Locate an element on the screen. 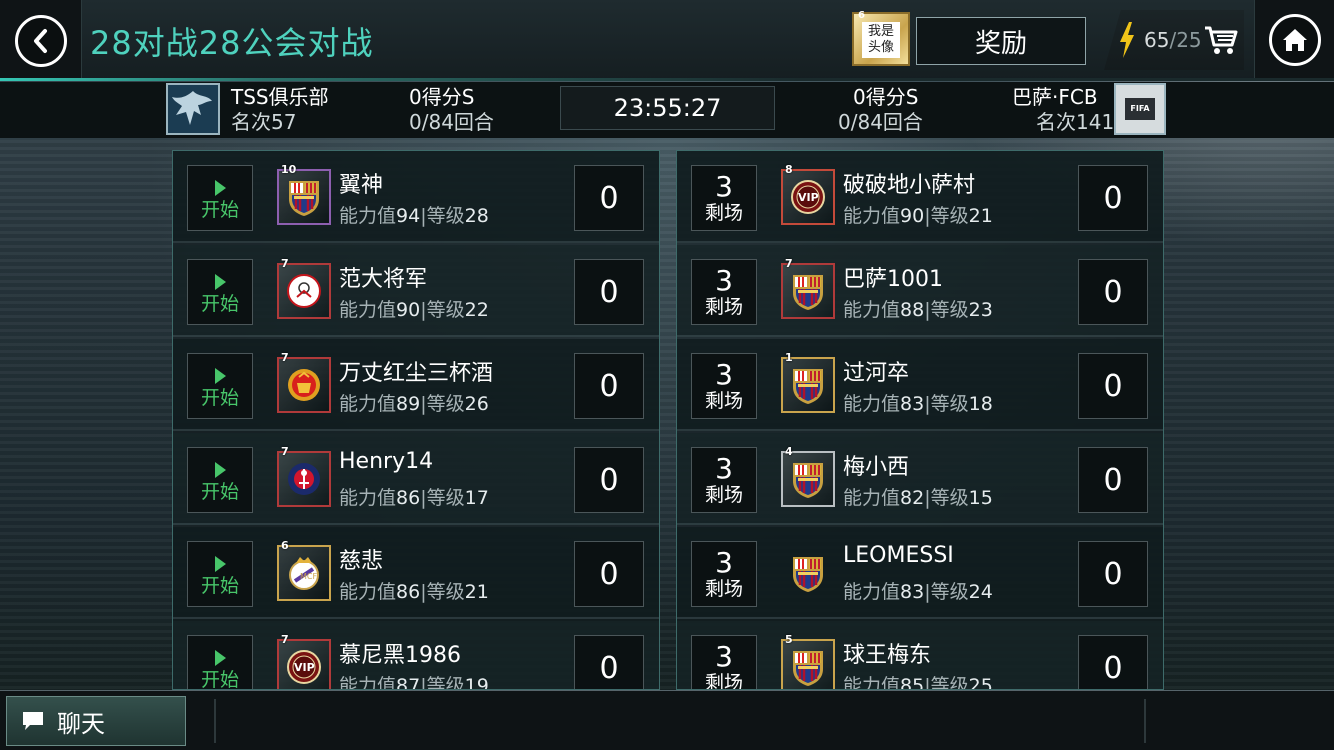 This screenshot has height=750, width=1334. player-stats: 能力值85|等级25 is located at coordinates (918, 680).